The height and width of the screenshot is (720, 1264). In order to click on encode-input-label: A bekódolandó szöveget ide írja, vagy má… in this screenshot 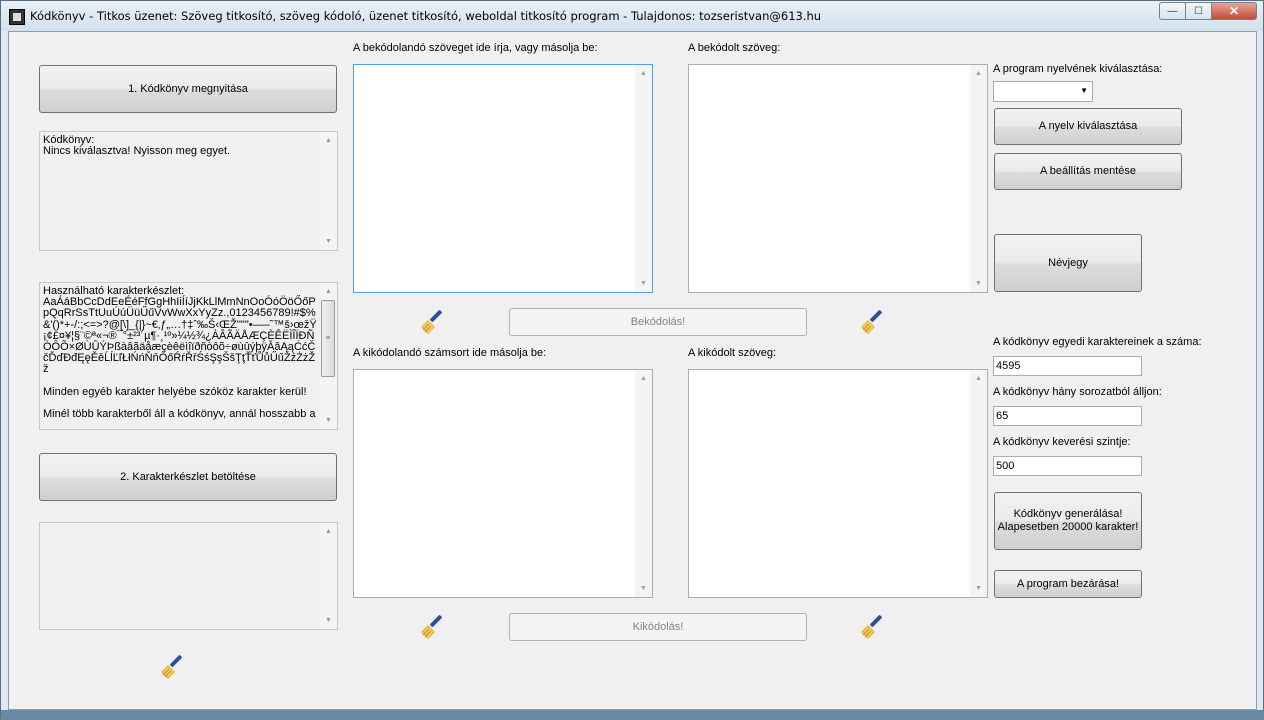, I will do `click(475, 48)`.